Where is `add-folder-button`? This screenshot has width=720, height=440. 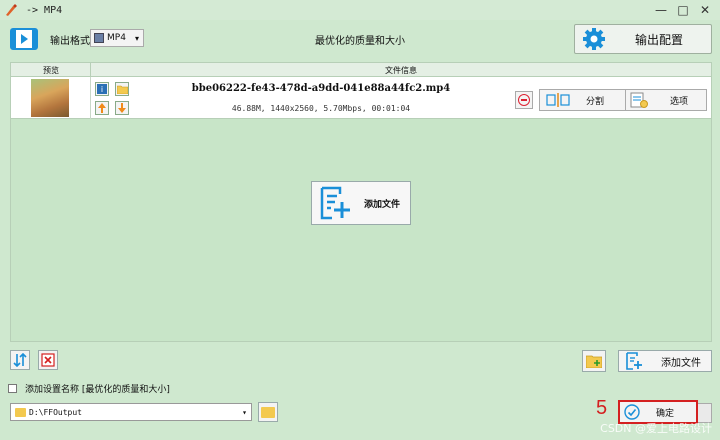 add-folder-button is located at coordinates (594, 361).